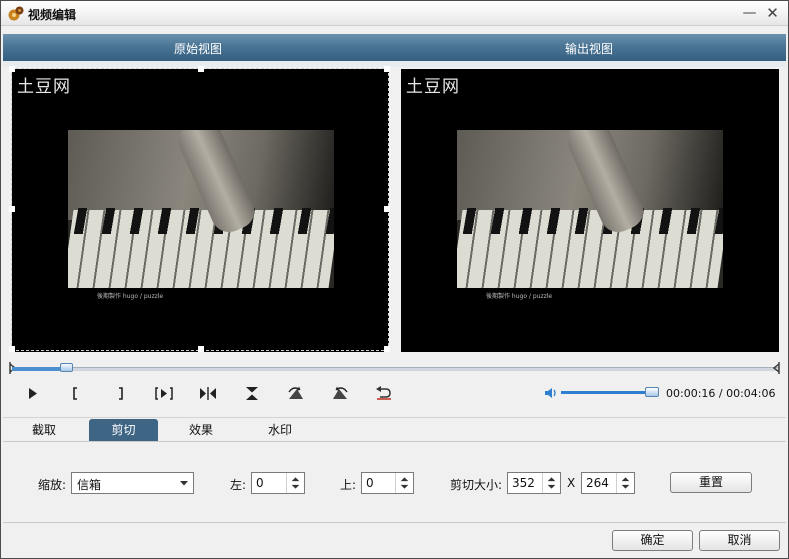 Image resolution: width=789 pixels, height=559 pixels. Describe the element at coordinates (394, 64) in the screenshot. I see `header-gap` at that location.